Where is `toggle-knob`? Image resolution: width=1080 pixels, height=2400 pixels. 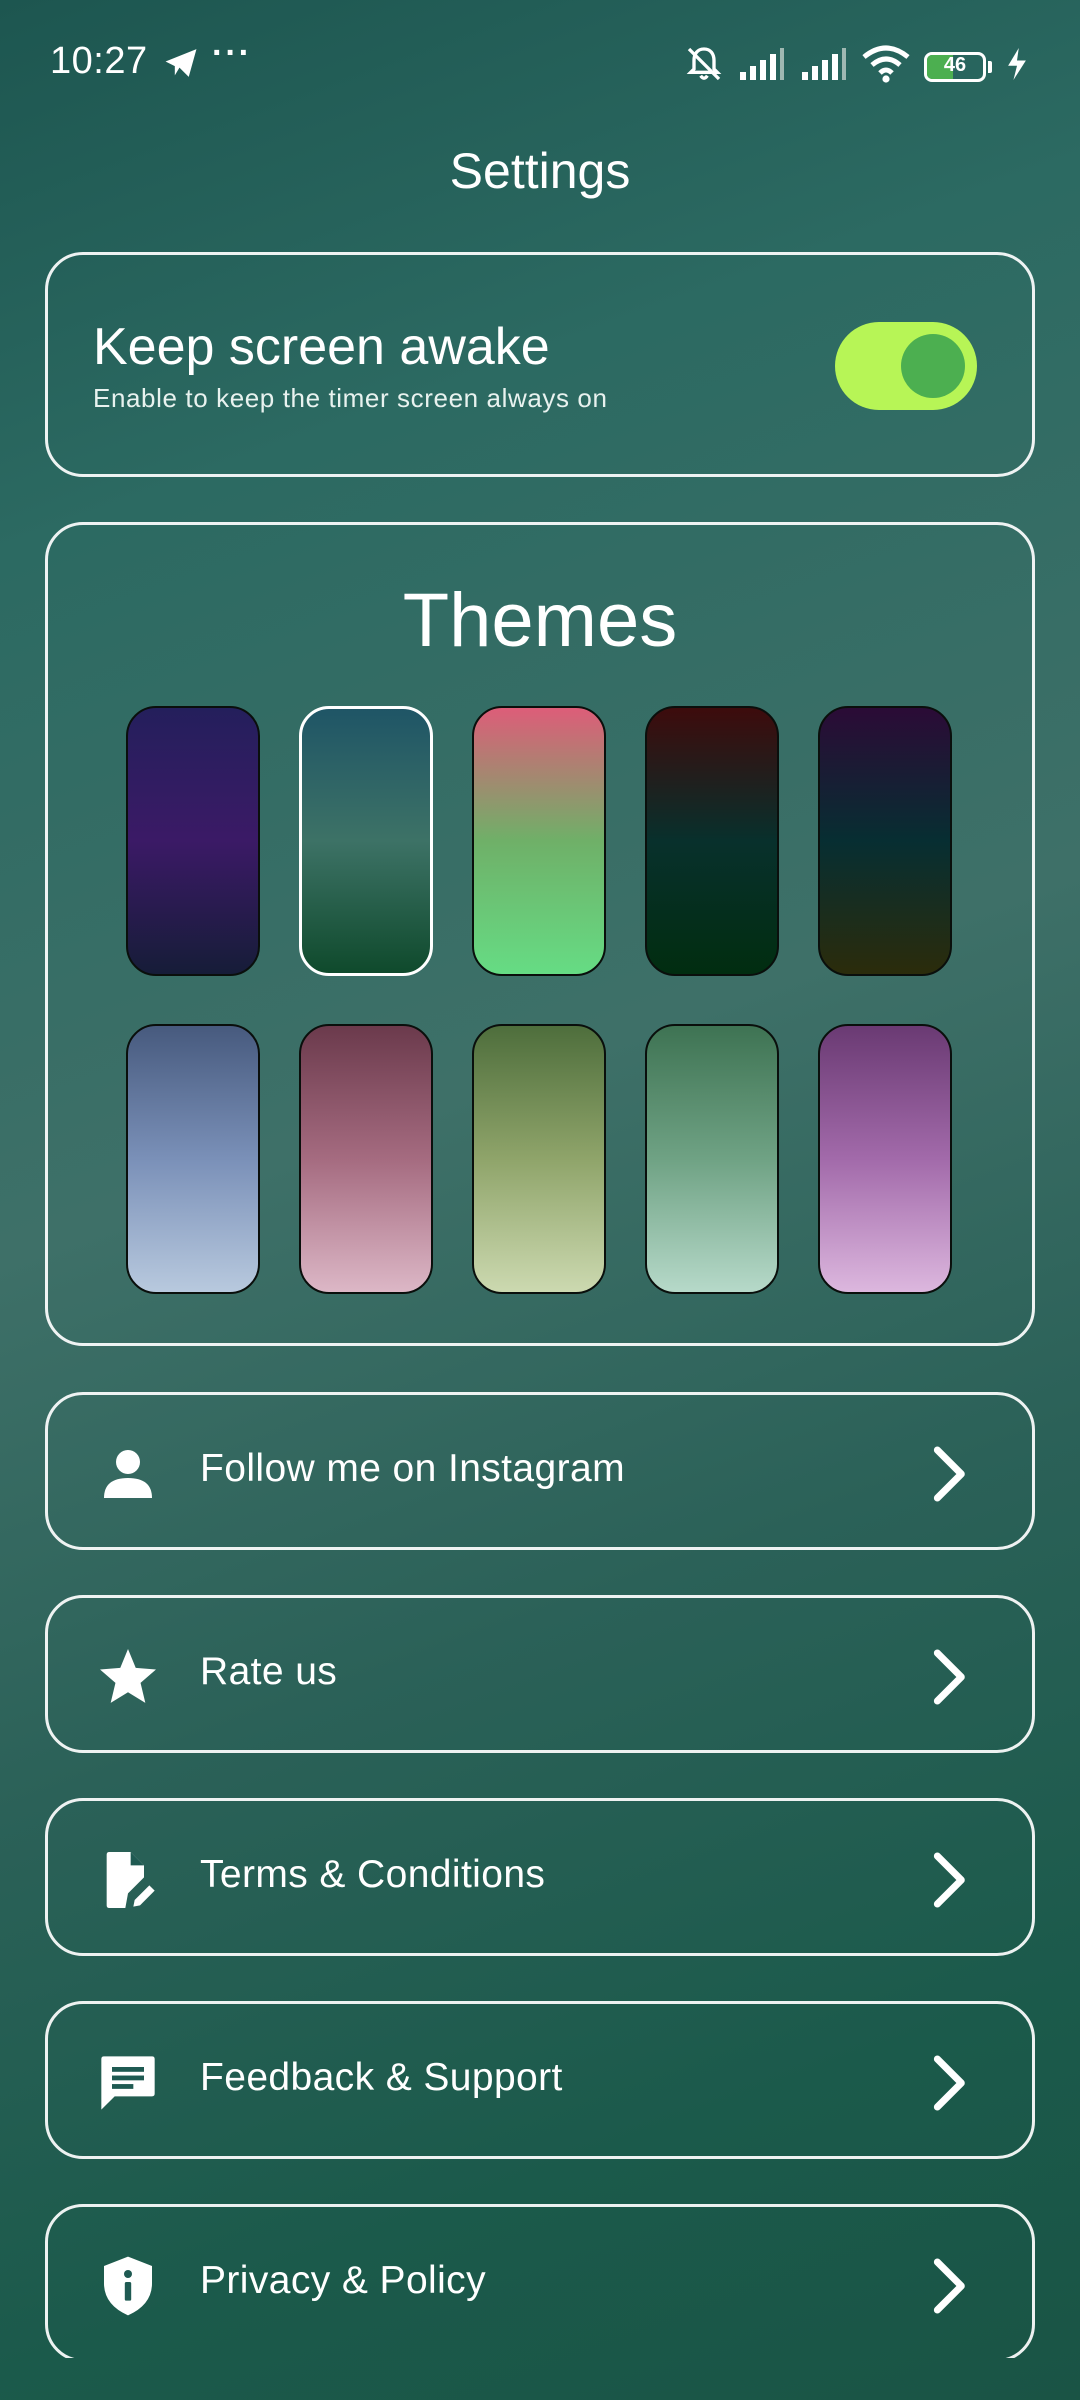 toggle-knob is located at coordinates (933, 366).